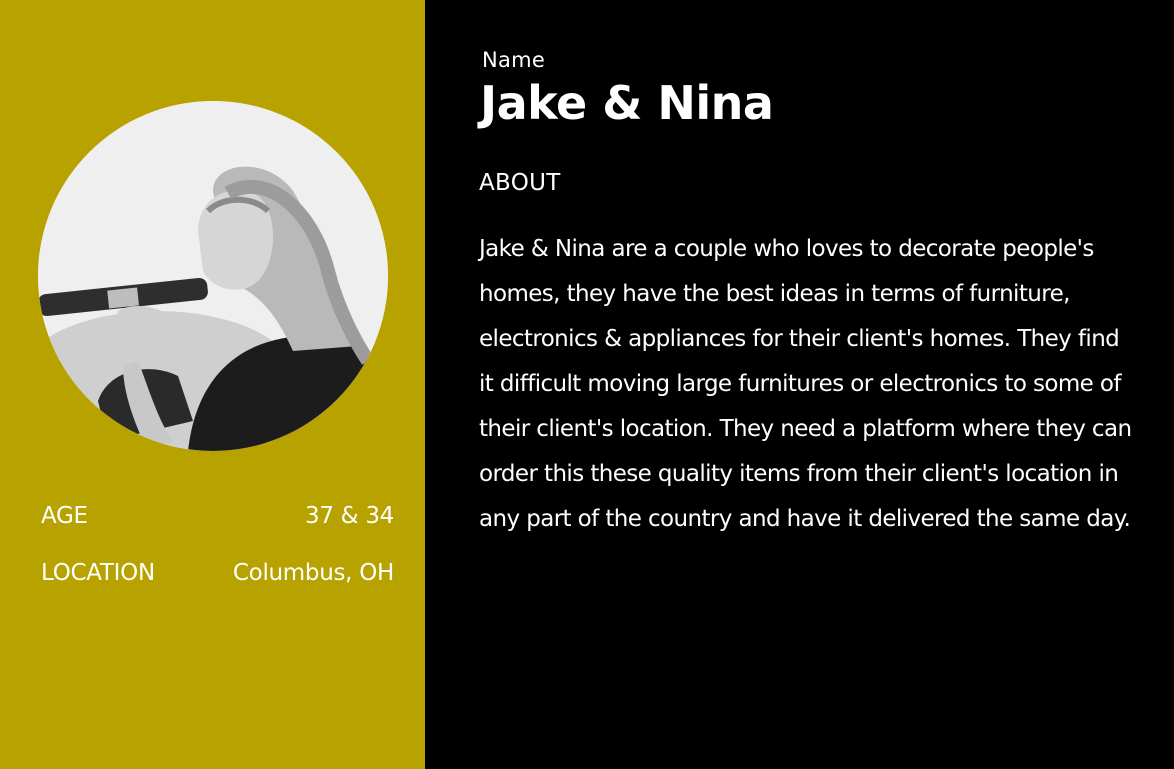  I want to click on persona-photo, so click(213, 276).